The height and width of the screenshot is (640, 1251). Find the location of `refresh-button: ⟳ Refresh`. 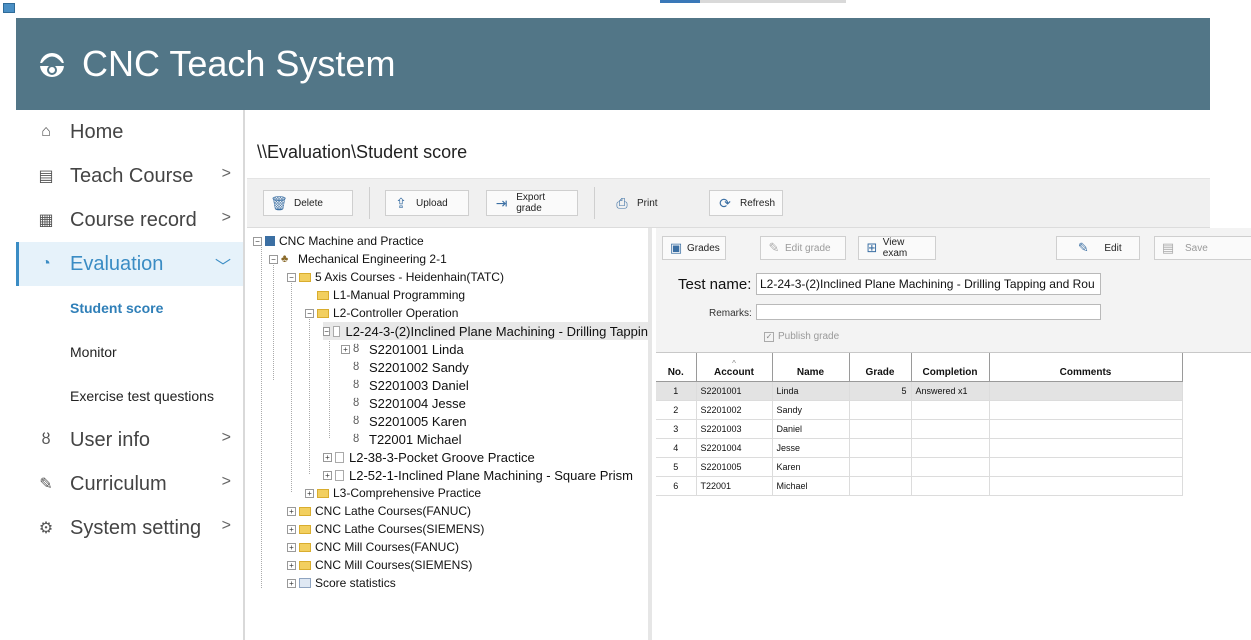

refresh-button: ⟳ Refresh is located at coordinates (746, 203).